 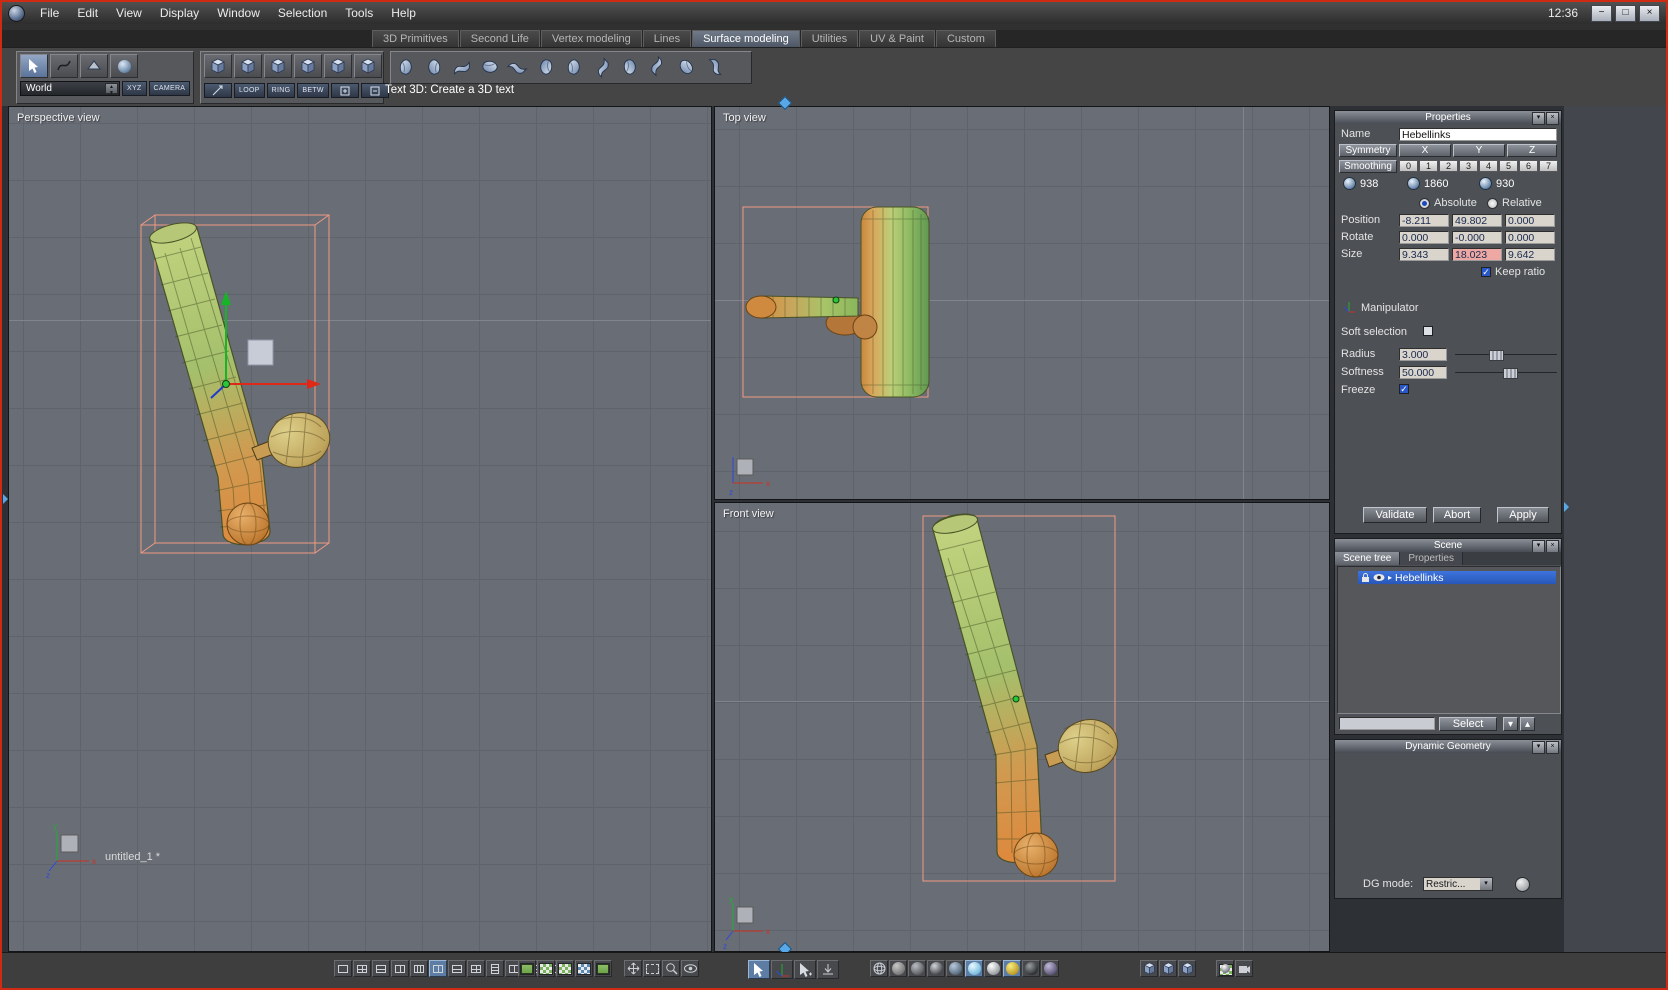 What do you see at coordinates (34, 66) in the screenshot?
I see `select-tool-button` at bounding box center [34, 66].